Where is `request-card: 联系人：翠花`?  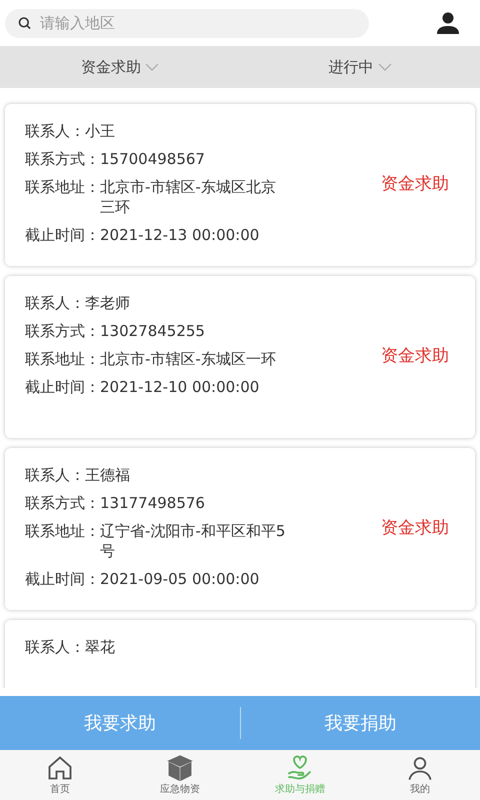
request-card: 联系人：翠花 is located at coordinates (240, 654).